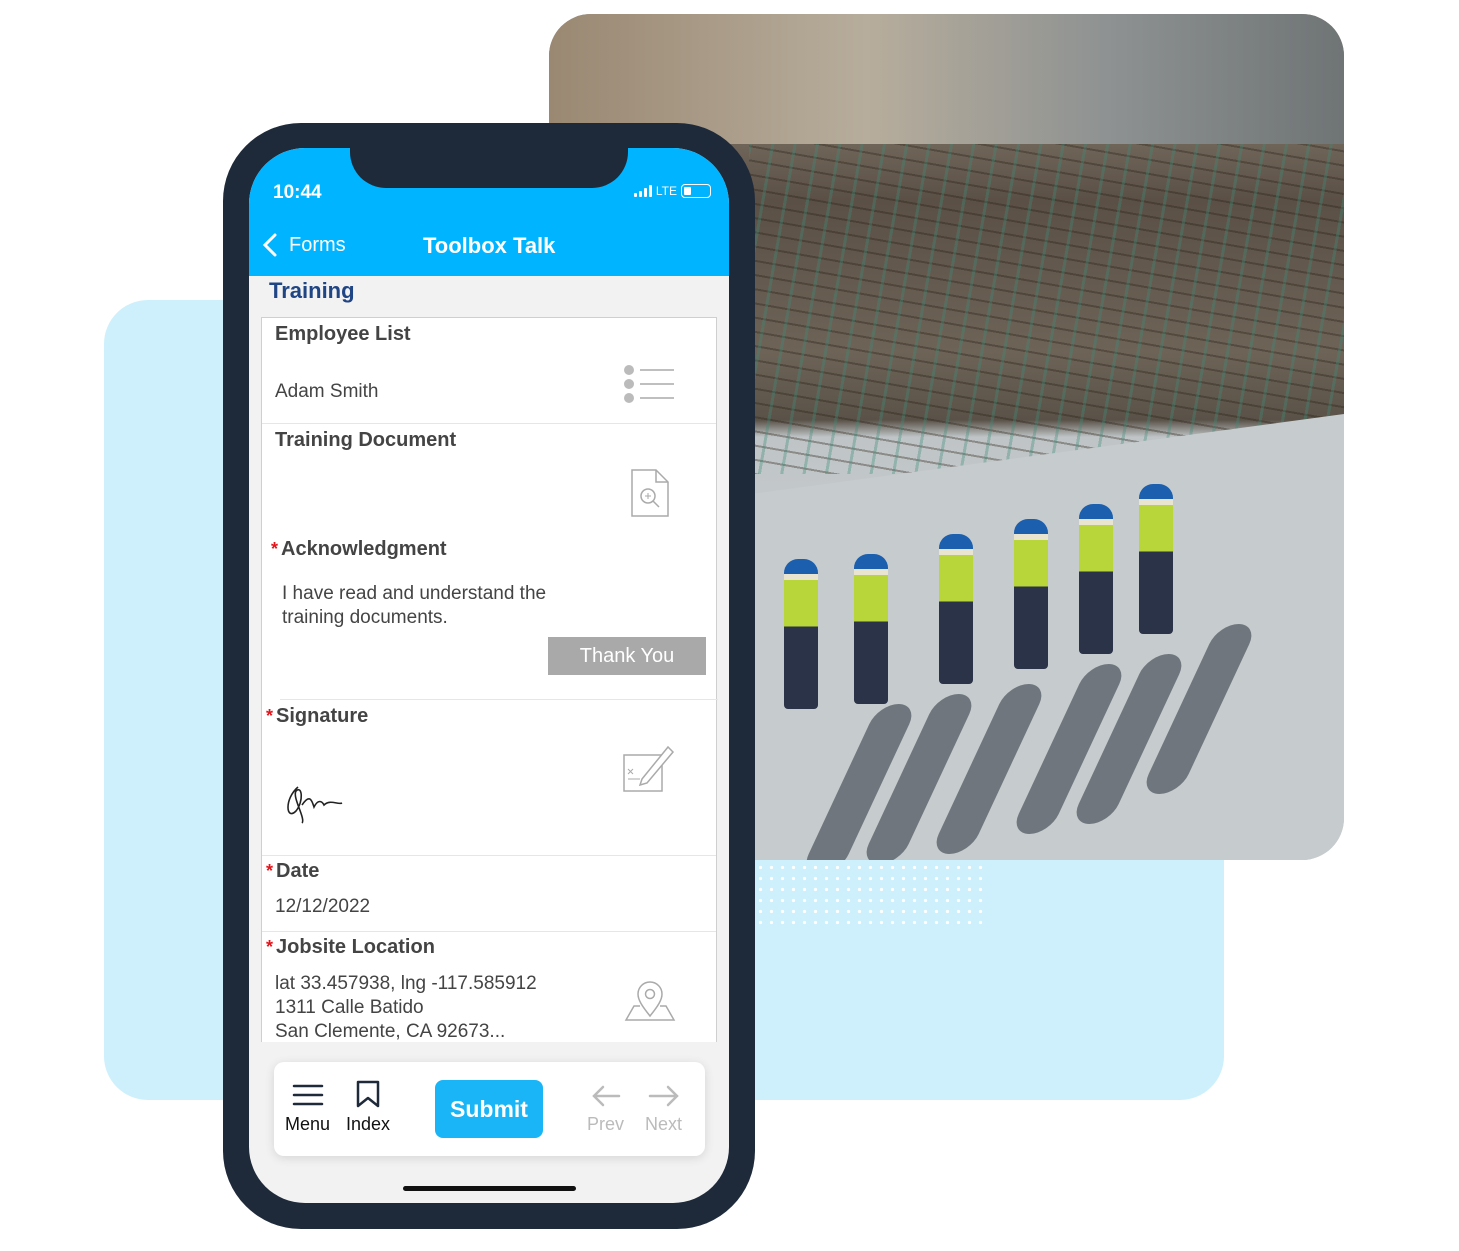  Describe the element at coordinates (696, 191) in the screenshot. I see `battery-icon` at that location.